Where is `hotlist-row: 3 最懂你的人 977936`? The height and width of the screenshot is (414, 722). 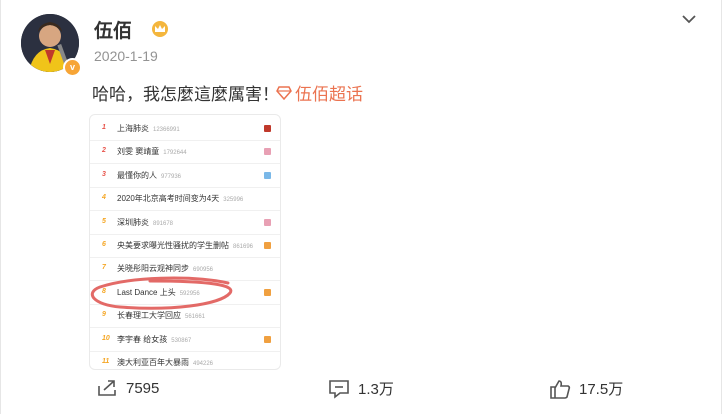 hotlist-row: 3 最懂你的人 977936 is located at coordinates (185, 176).